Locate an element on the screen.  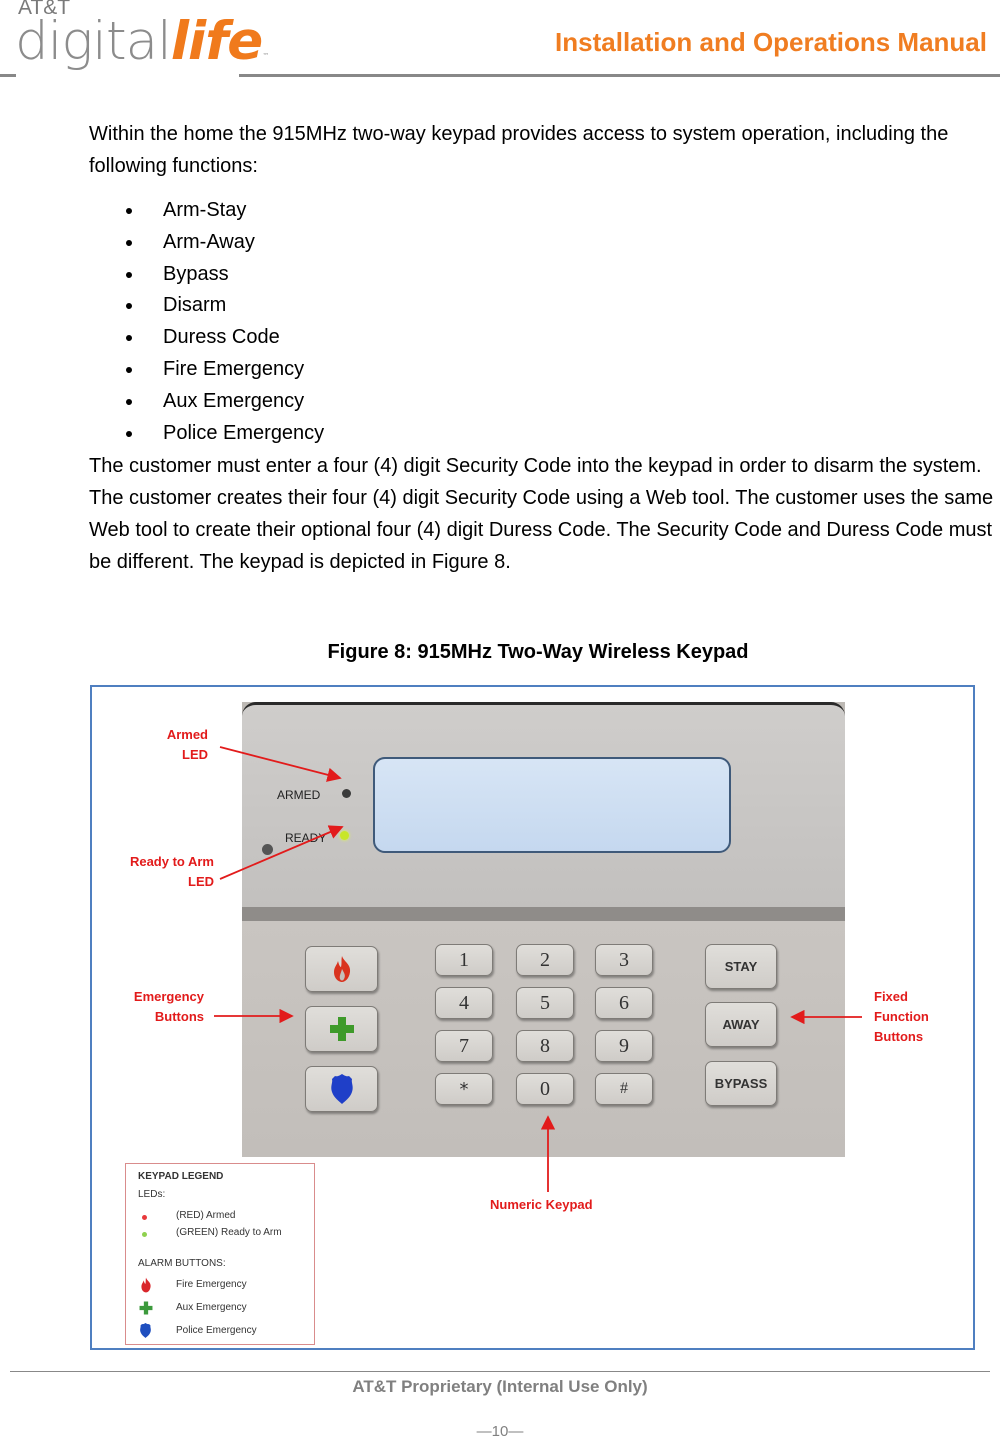
green-led-dot-icon is located at coordinates (144, 1234).